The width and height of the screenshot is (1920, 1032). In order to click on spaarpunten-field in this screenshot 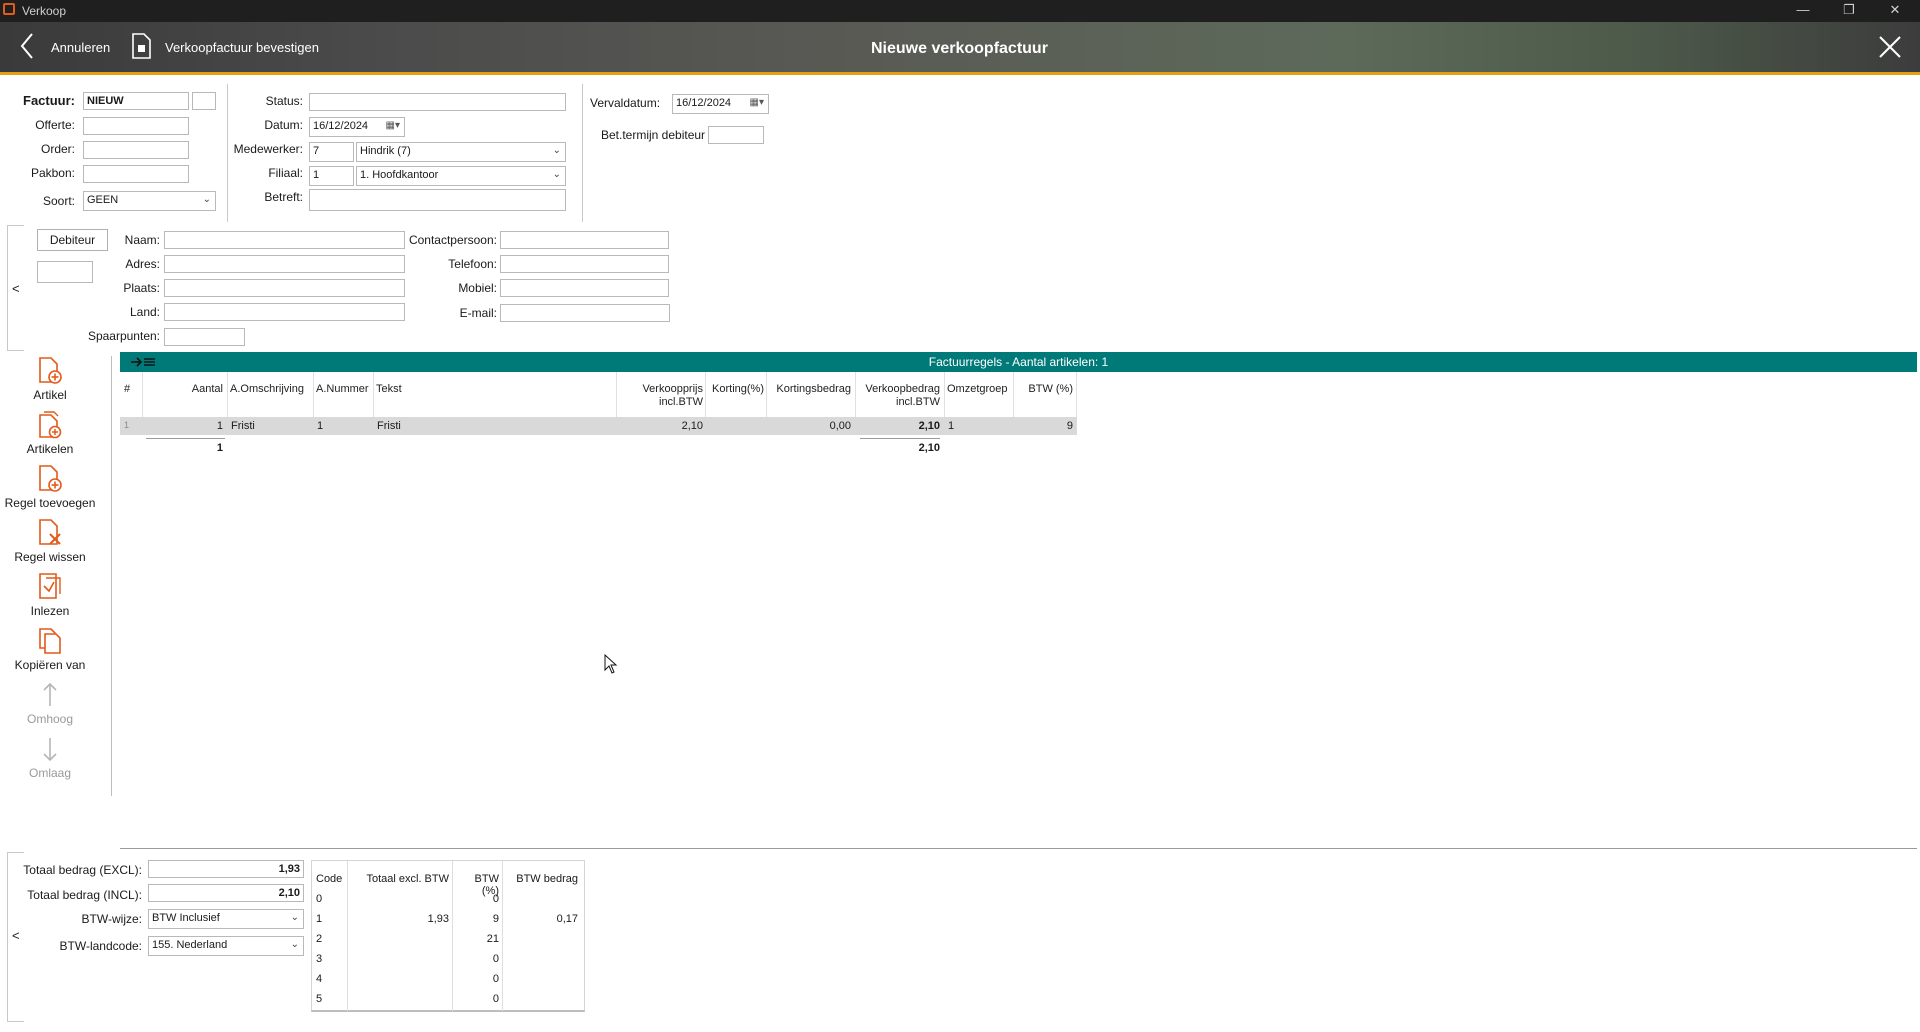, I will do `click(204, 337)`.